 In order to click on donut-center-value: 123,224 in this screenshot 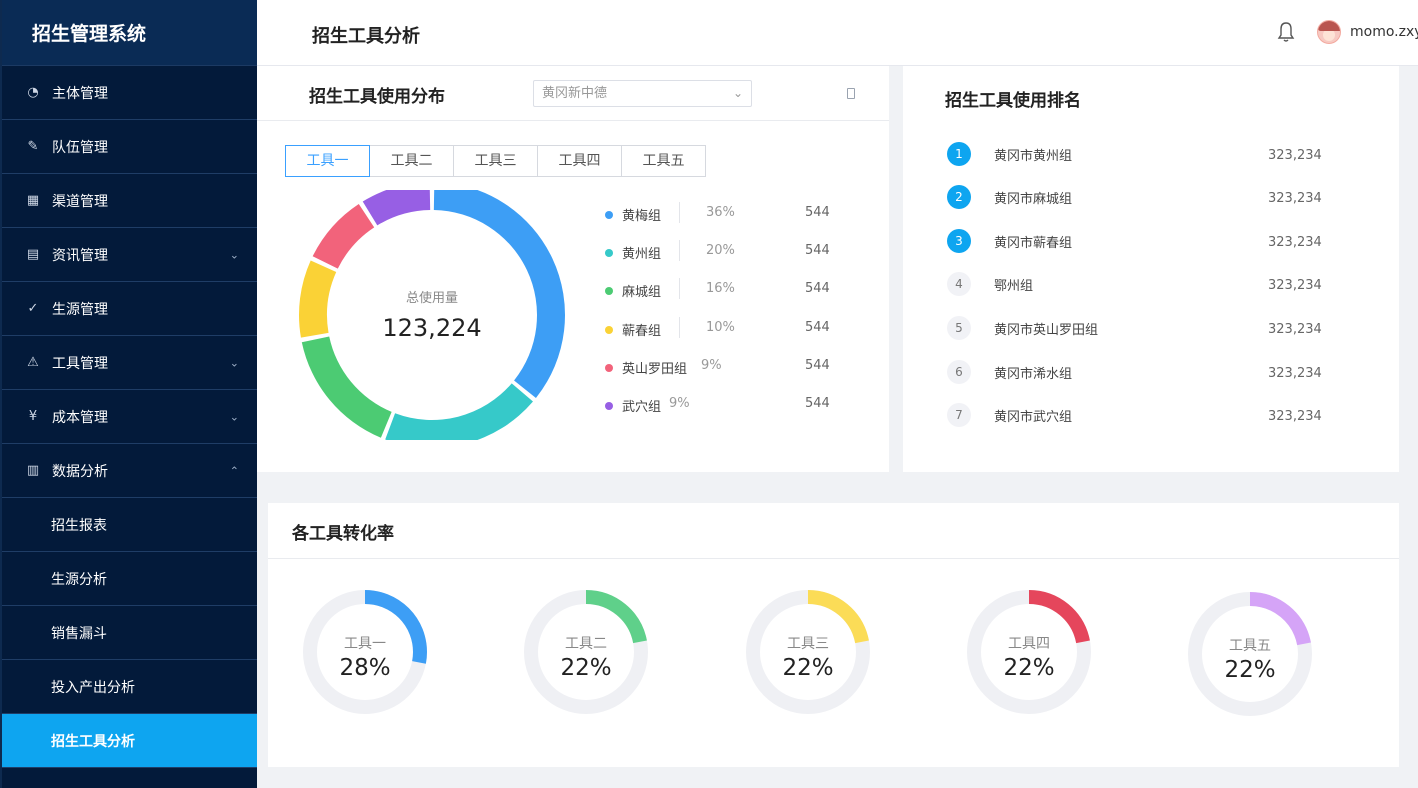, I will do `click(432, 328)`.